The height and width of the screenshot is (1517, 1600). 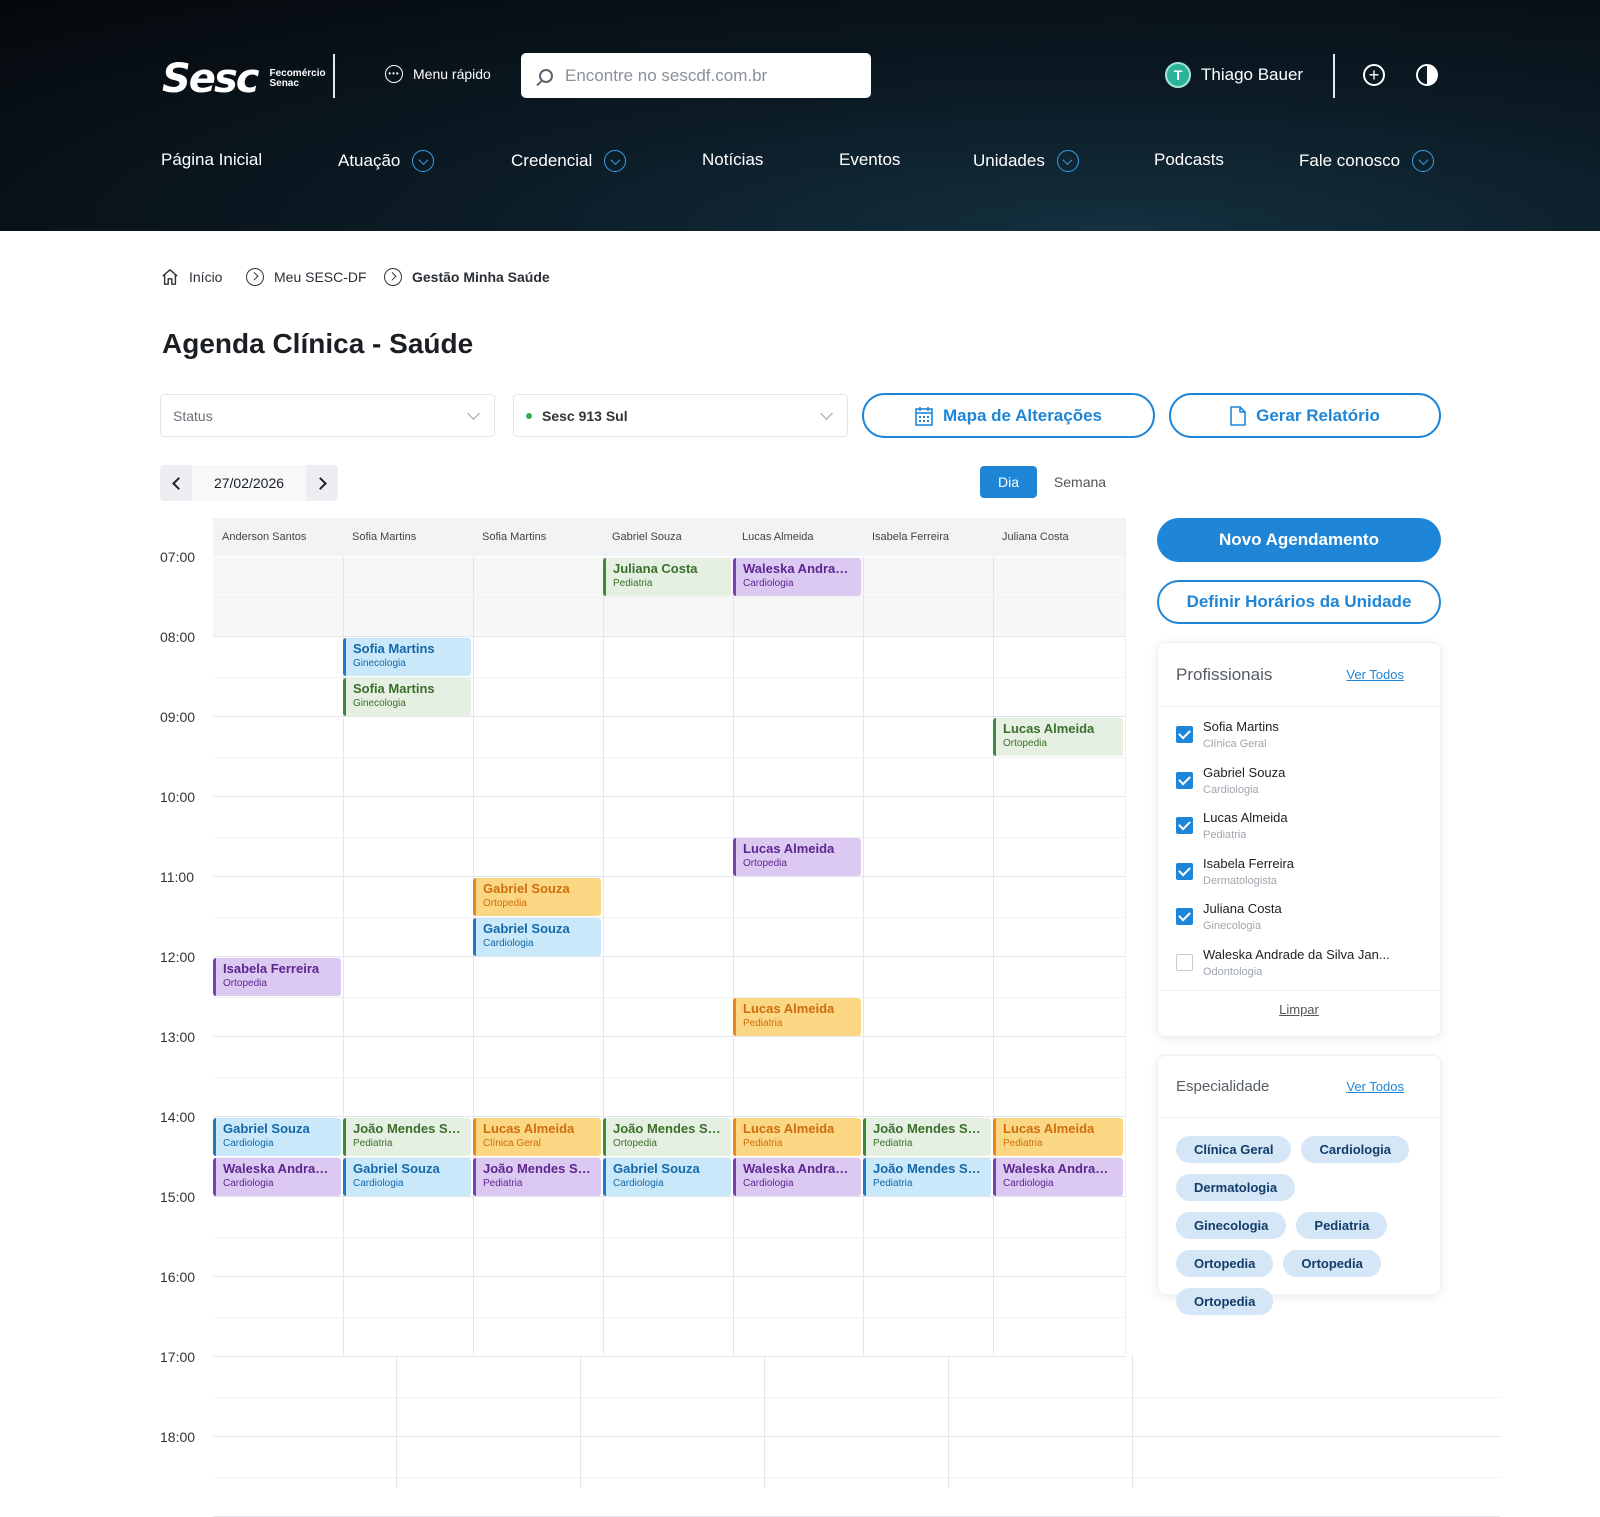 I want to click on nav-item-fale-conosco: Fale conosco, so click(x=1367, y=161).